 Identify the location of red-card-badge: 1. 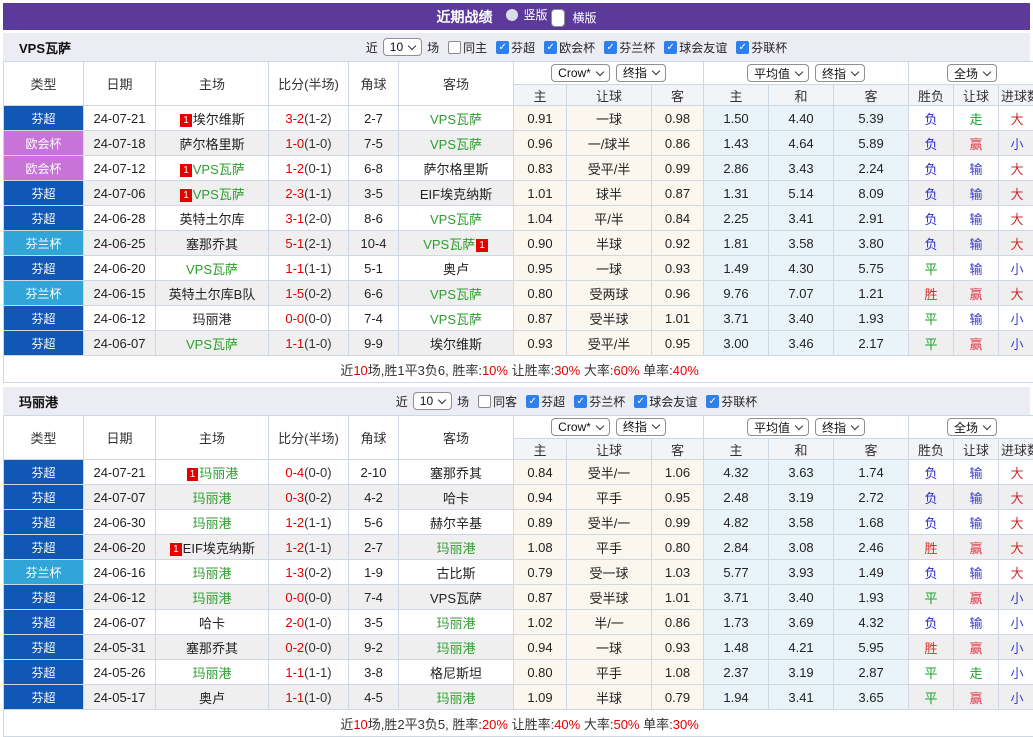
(482, 245).